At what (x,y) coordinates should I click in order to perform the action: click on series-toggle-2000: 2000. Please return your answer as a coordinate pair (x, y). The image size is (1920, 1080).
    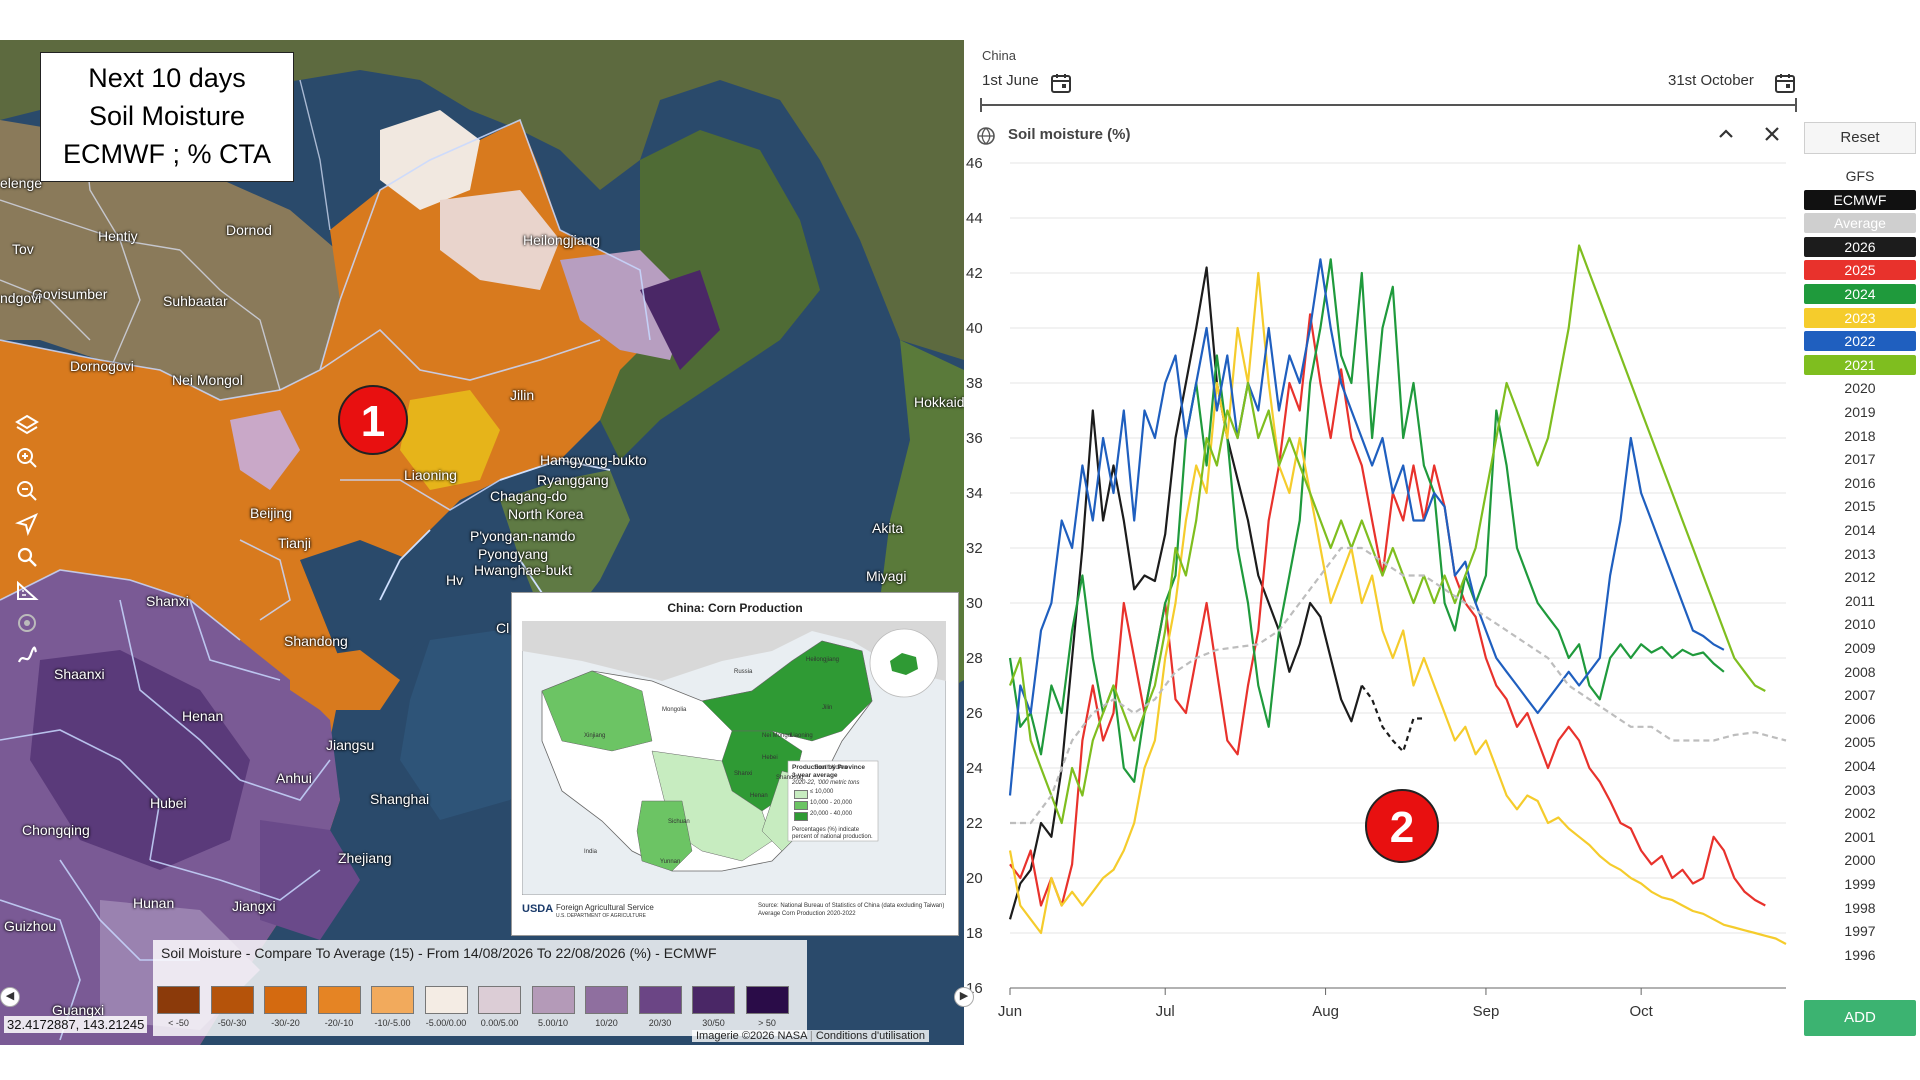
    Looking at the image, I should click on (1860, 860).